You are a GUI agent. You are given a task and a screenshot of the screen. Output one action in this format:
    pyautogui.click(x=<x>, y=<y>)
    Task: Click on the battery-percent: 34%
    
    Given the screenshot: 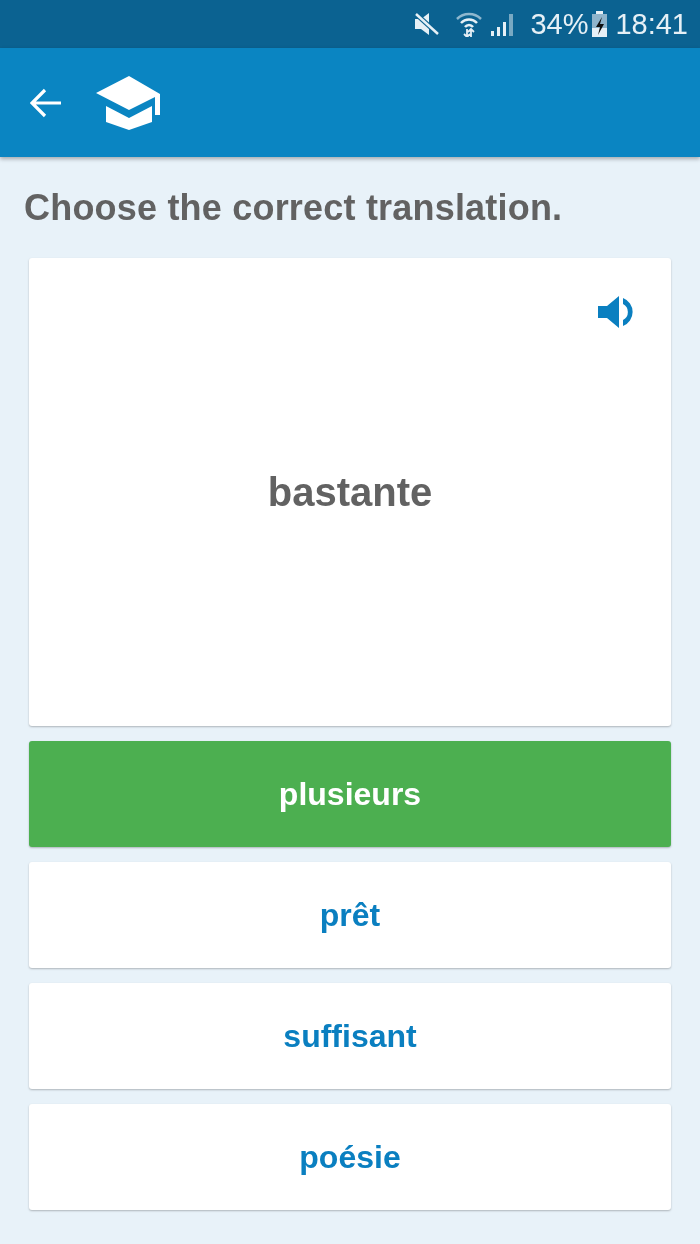 What is the action you would take?
    pyautogui.click(x=559, y=24)
    